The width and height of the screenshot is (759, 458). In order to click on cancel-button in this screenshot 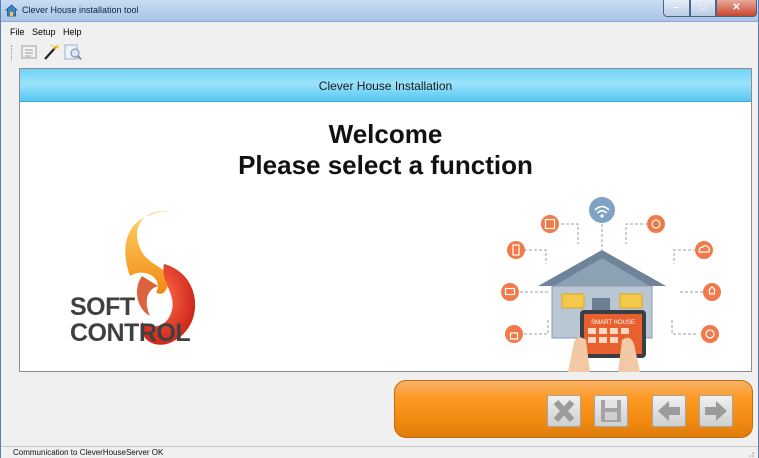, I will do `click(564, 411)`.